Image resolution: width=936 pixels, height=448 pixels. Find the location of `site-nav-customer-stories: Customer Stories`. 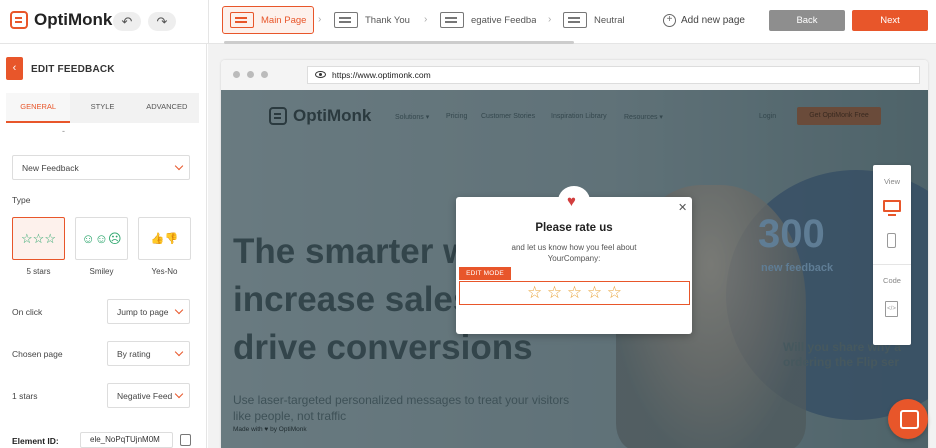

site-nav-customer-stories: Customer Stories is located at coordinates (508, 116).